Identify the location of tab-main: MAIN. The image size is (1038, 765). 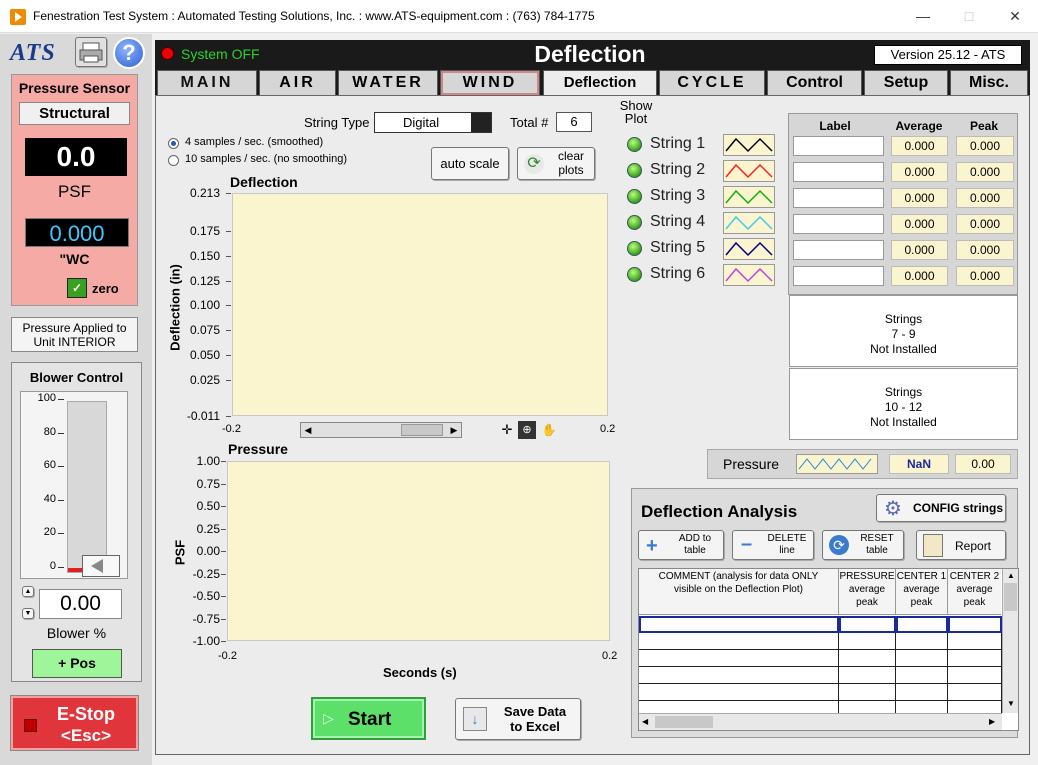
(207, 83).